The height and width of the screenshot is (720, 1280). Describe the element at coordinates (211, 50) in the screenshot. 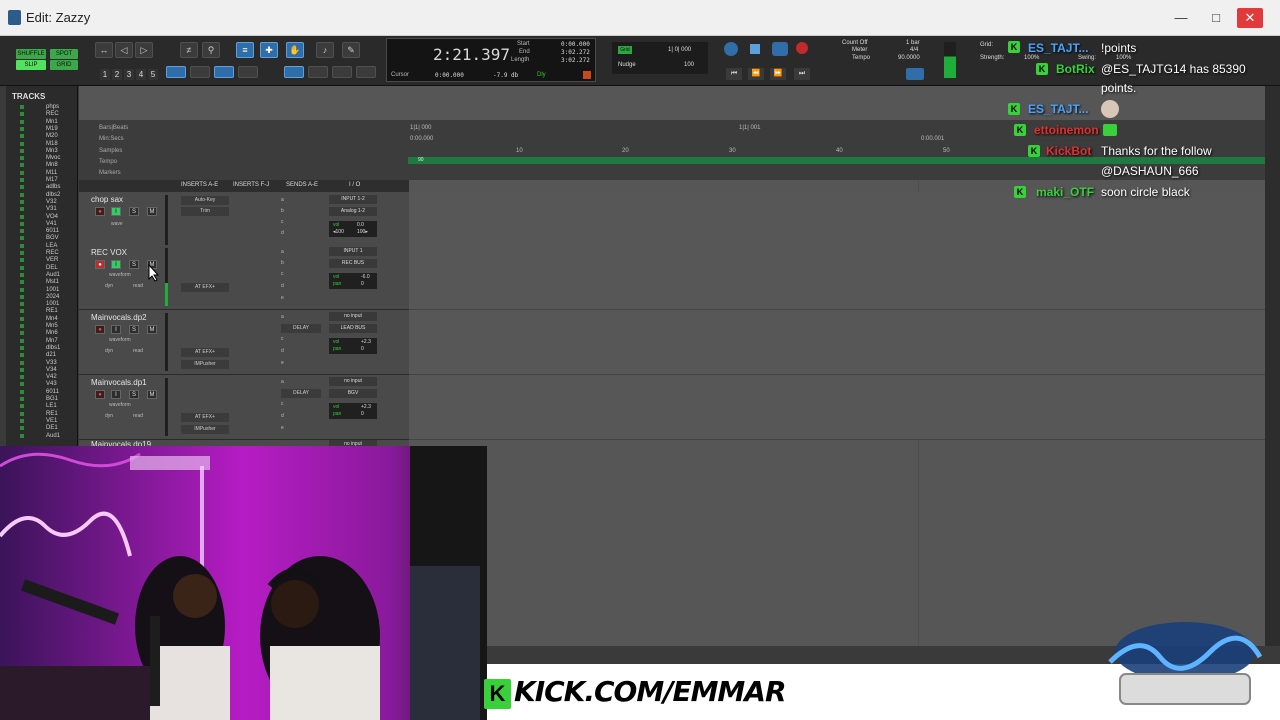

I see `zoomer-tool-icon: ⚲` at that location.